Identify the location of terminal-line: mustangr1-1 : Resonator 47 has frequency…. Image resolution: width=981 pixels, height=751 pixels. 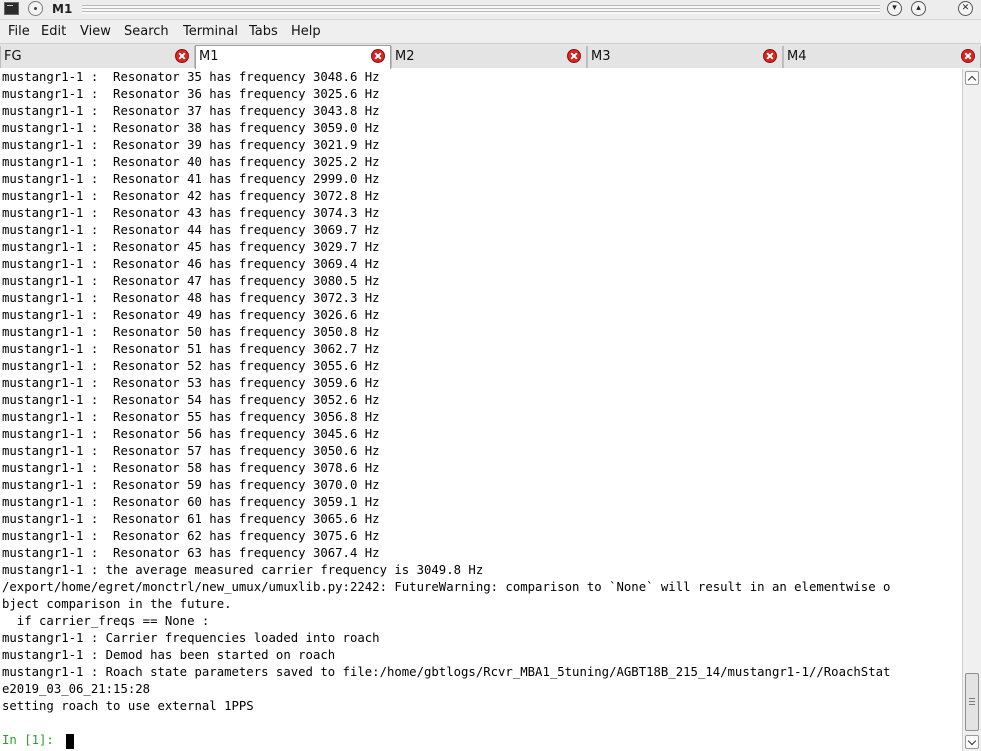
(191, 281).